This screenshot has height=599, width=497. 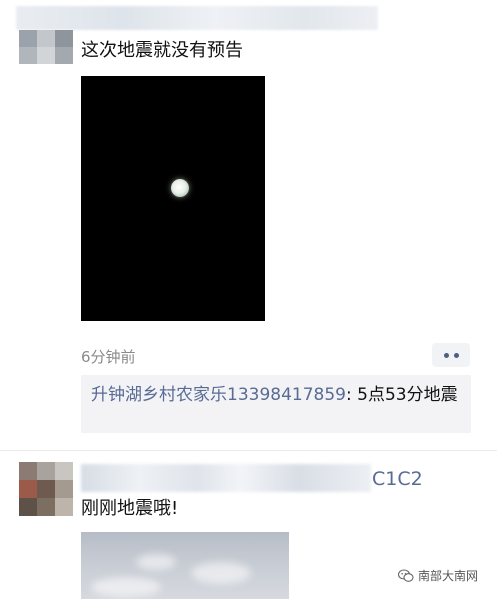 I want to click on more-button, so click(x=451, y=355).